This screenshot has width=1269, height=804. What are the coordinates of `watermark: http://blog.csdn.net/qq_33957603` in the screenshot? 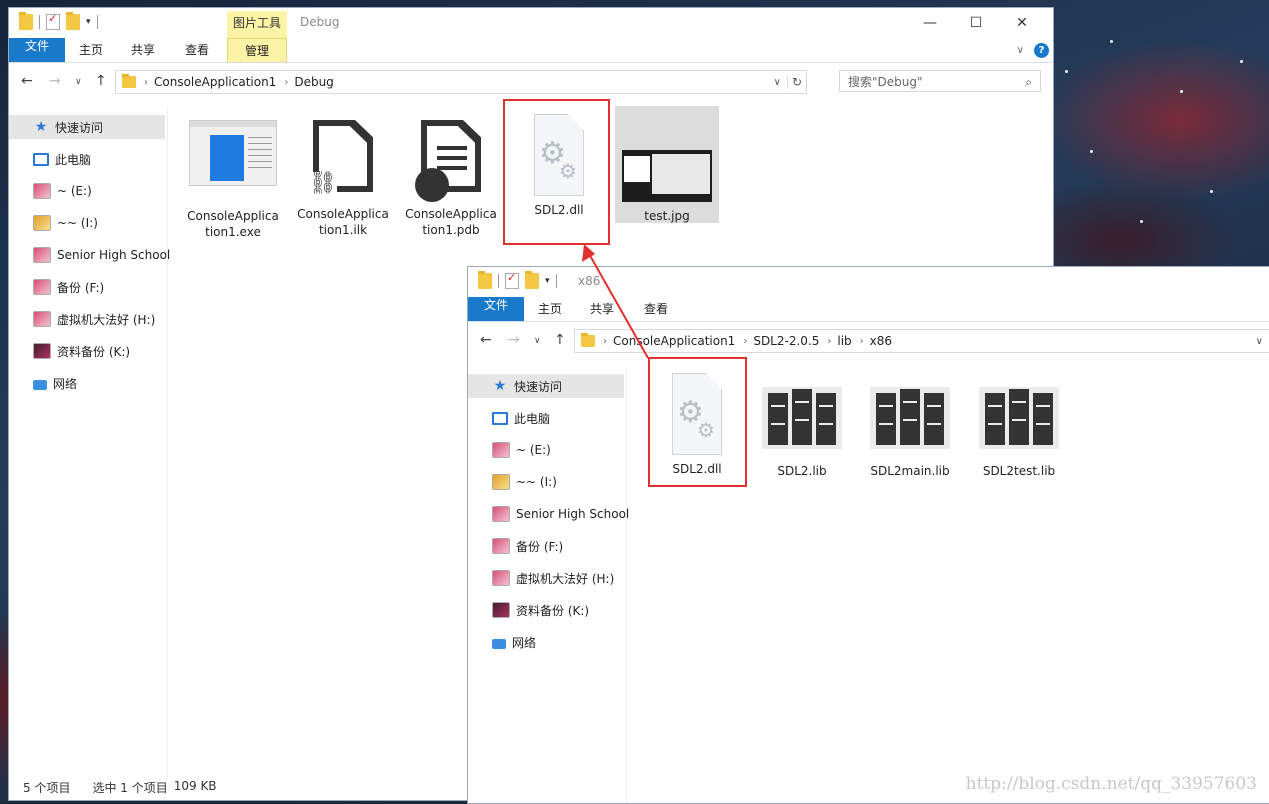 It's located at (1111, 784).